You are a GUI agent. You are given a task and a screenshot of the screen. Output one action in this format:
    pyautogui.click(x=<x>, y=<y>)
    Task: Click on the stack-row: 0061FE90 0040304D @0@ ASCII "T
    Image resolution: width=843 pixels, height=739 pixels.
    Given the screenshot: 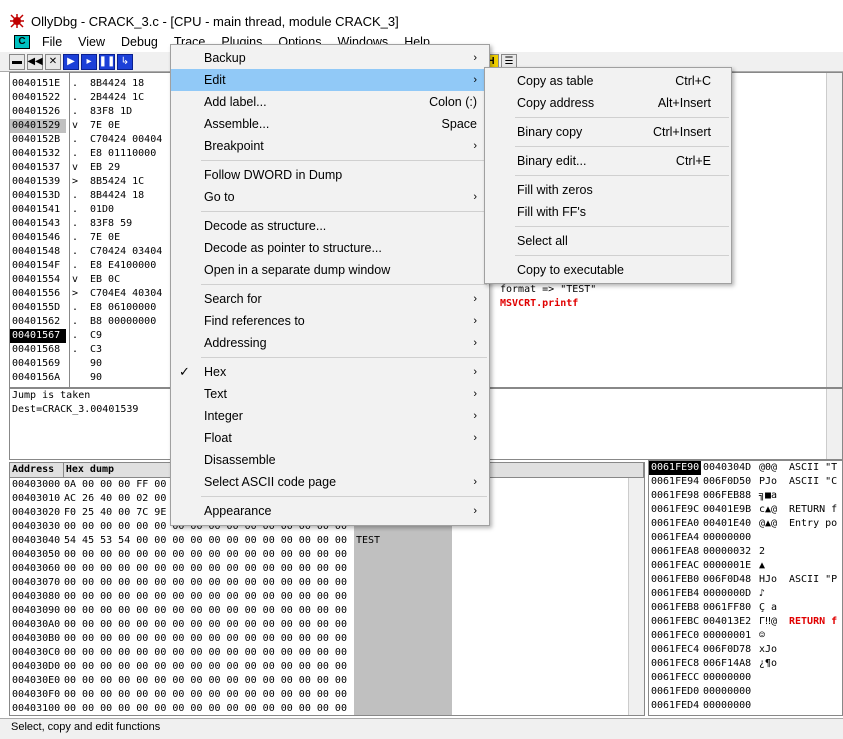 What is the action you would take?
    pyautogui.click(x=745, y=468)
    